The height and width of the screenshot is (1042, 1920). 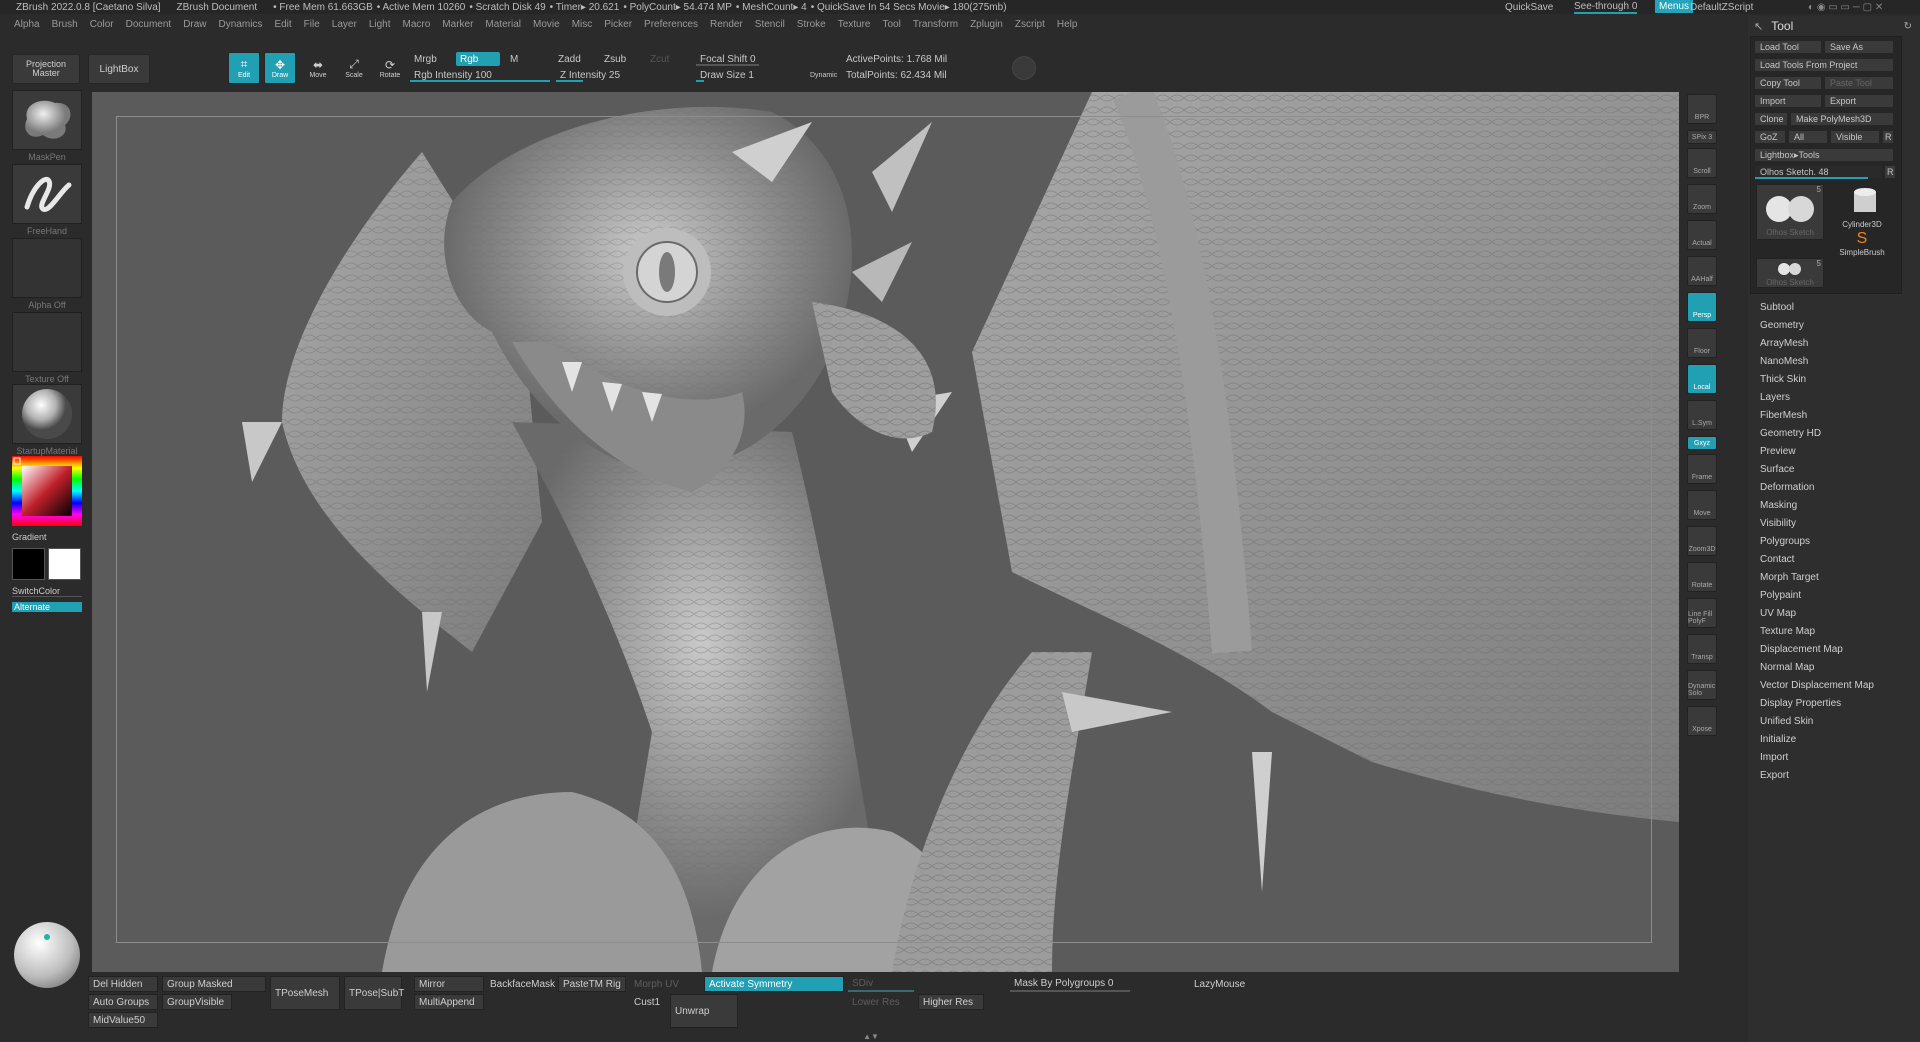 I want to click on subpalette-vector-displacement-map: Vector Displacement Map, so click(x=1817, y=685).